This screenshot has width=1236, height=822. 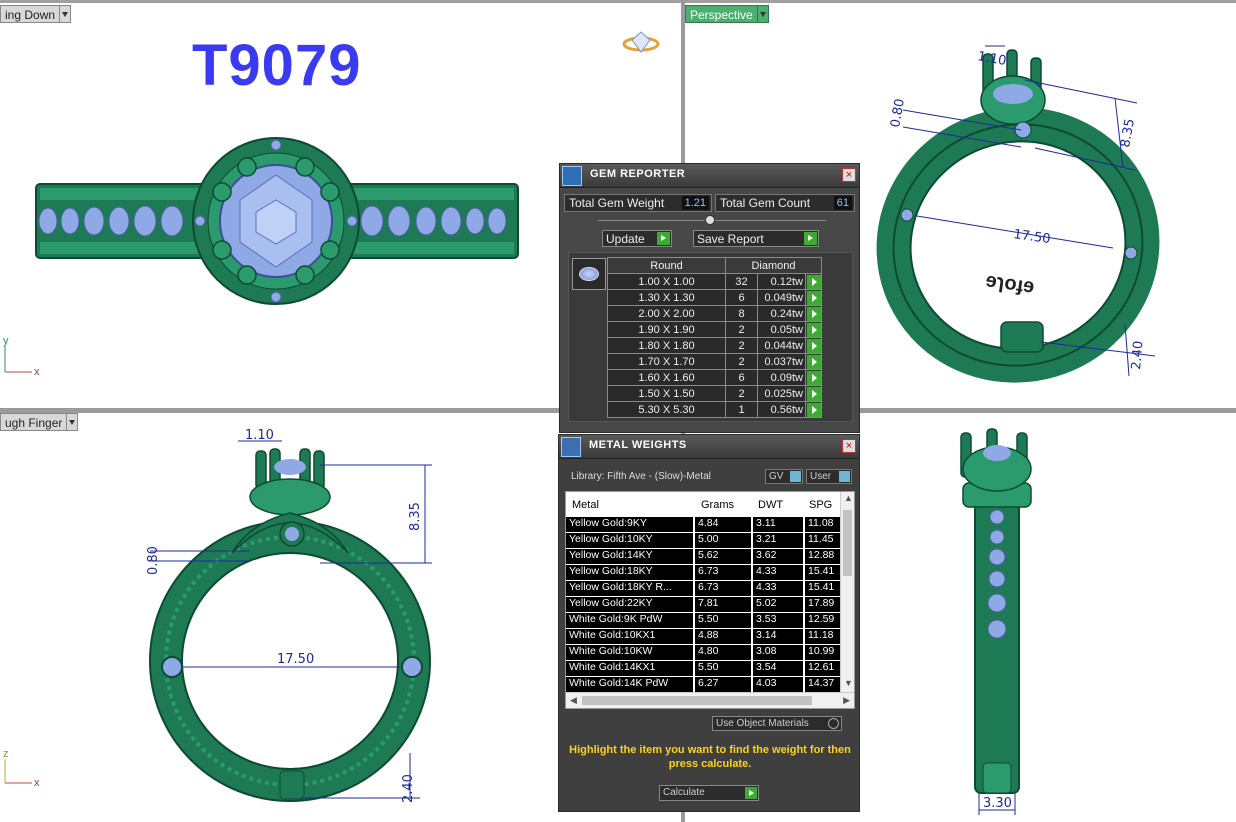 I want to click on gem-reporter-header: GEM REPORTER ×, so click(x=709, y=176).